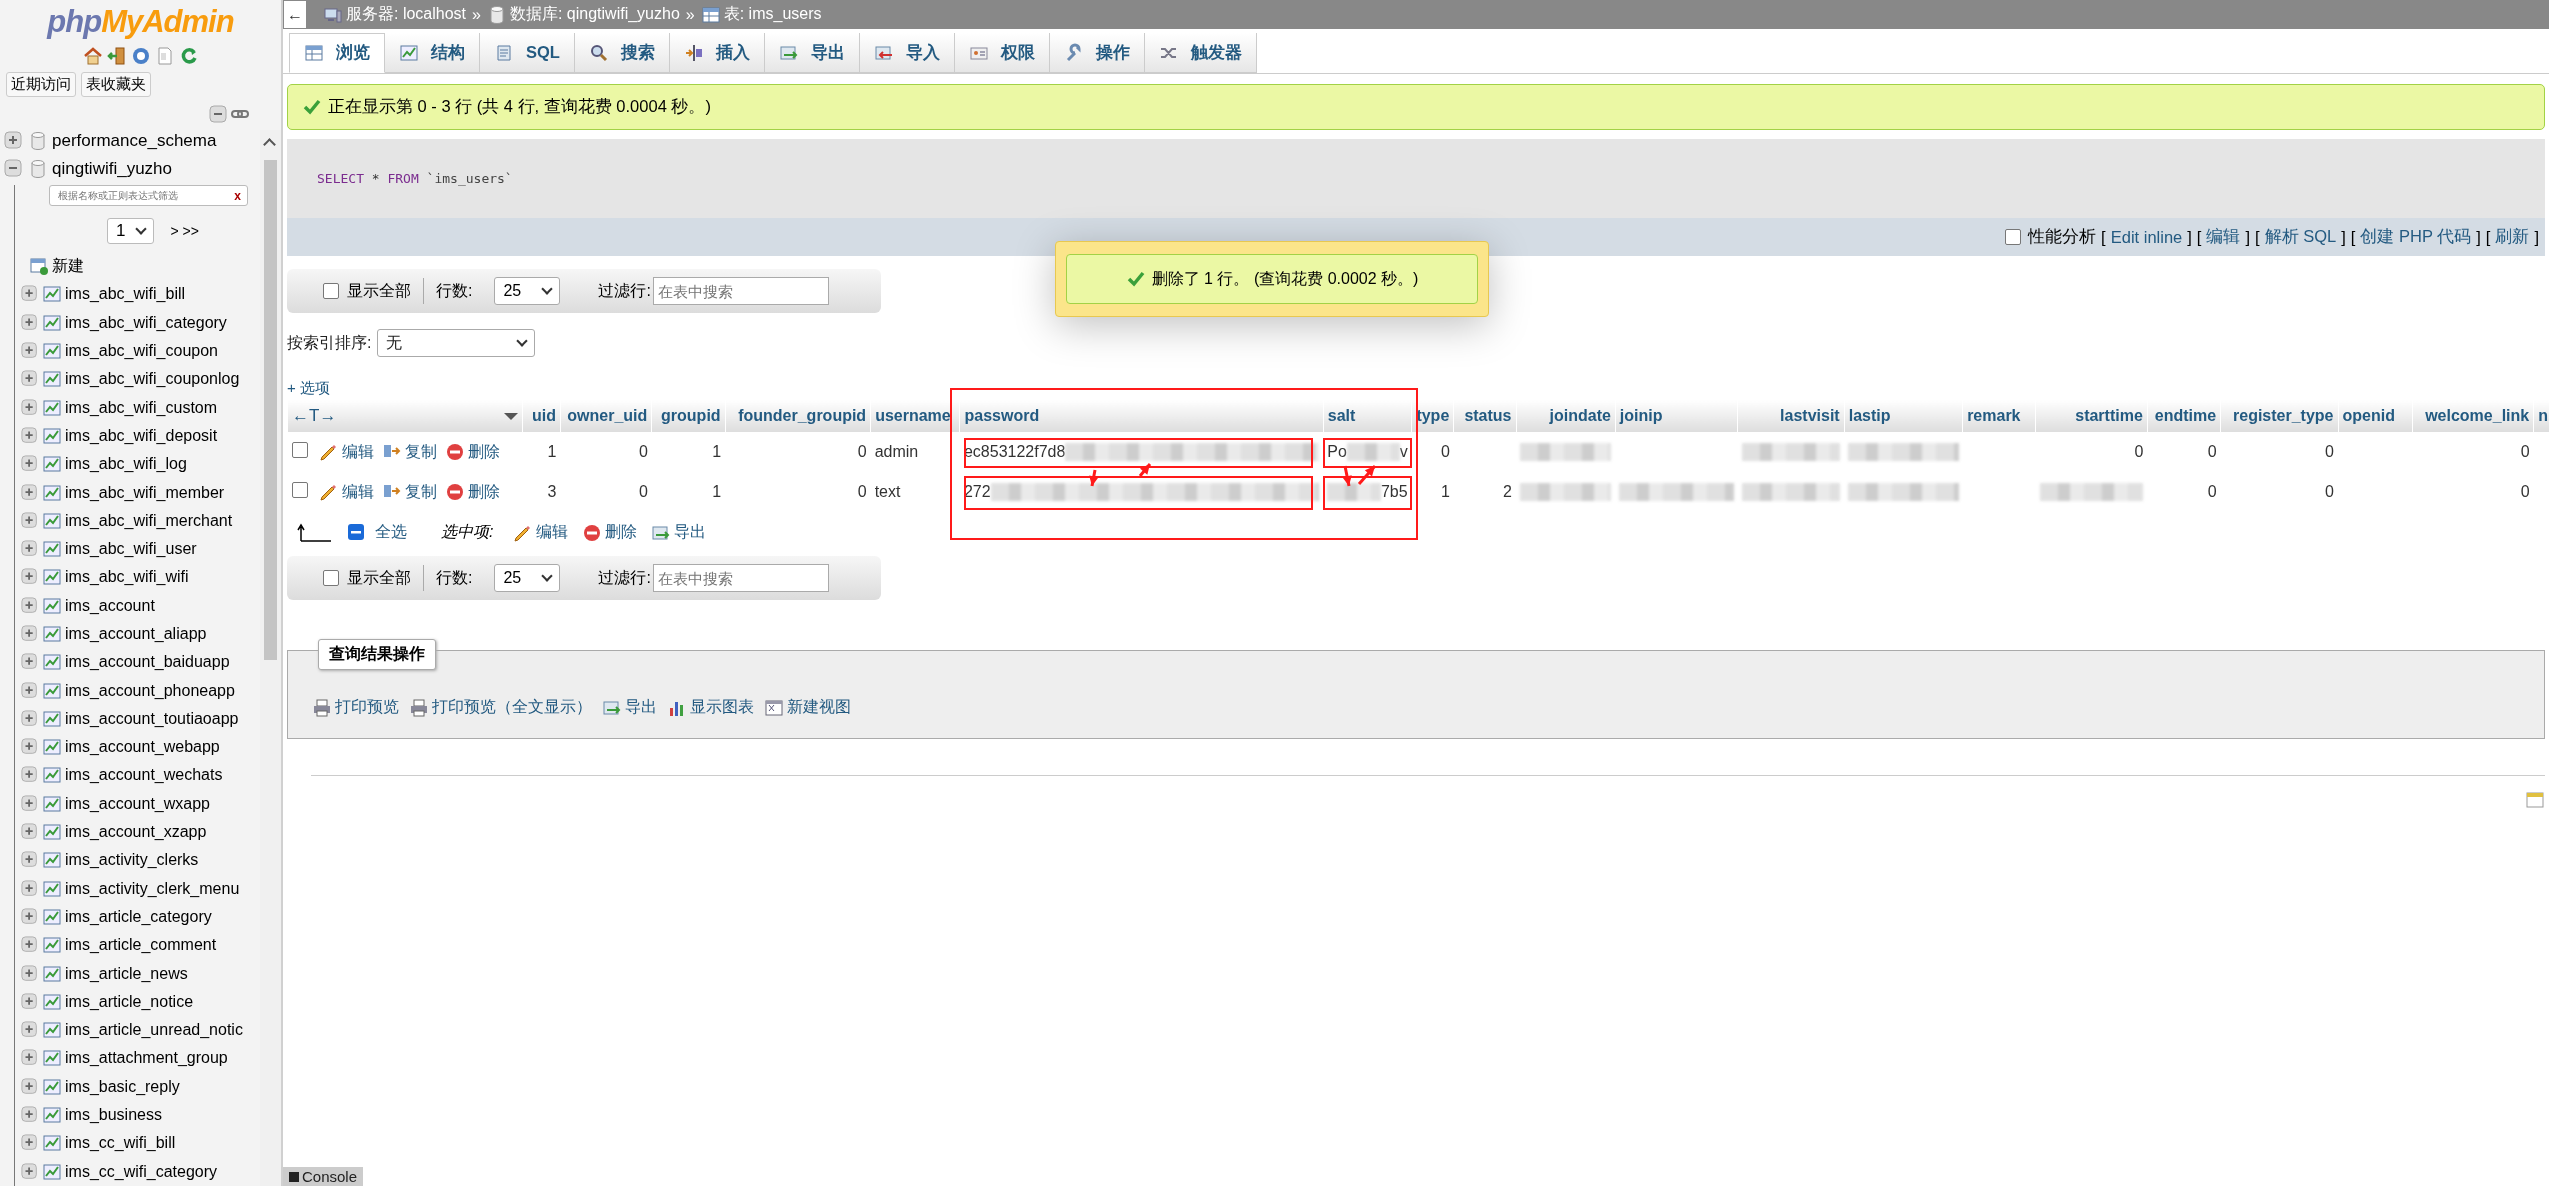 Image resolution: width=2549 pixels, height=1186 pixels. Describe the element at coordinates (141, 407) in the screenshot. I see `table-item: ims_abc_wifi_custom` at that location.